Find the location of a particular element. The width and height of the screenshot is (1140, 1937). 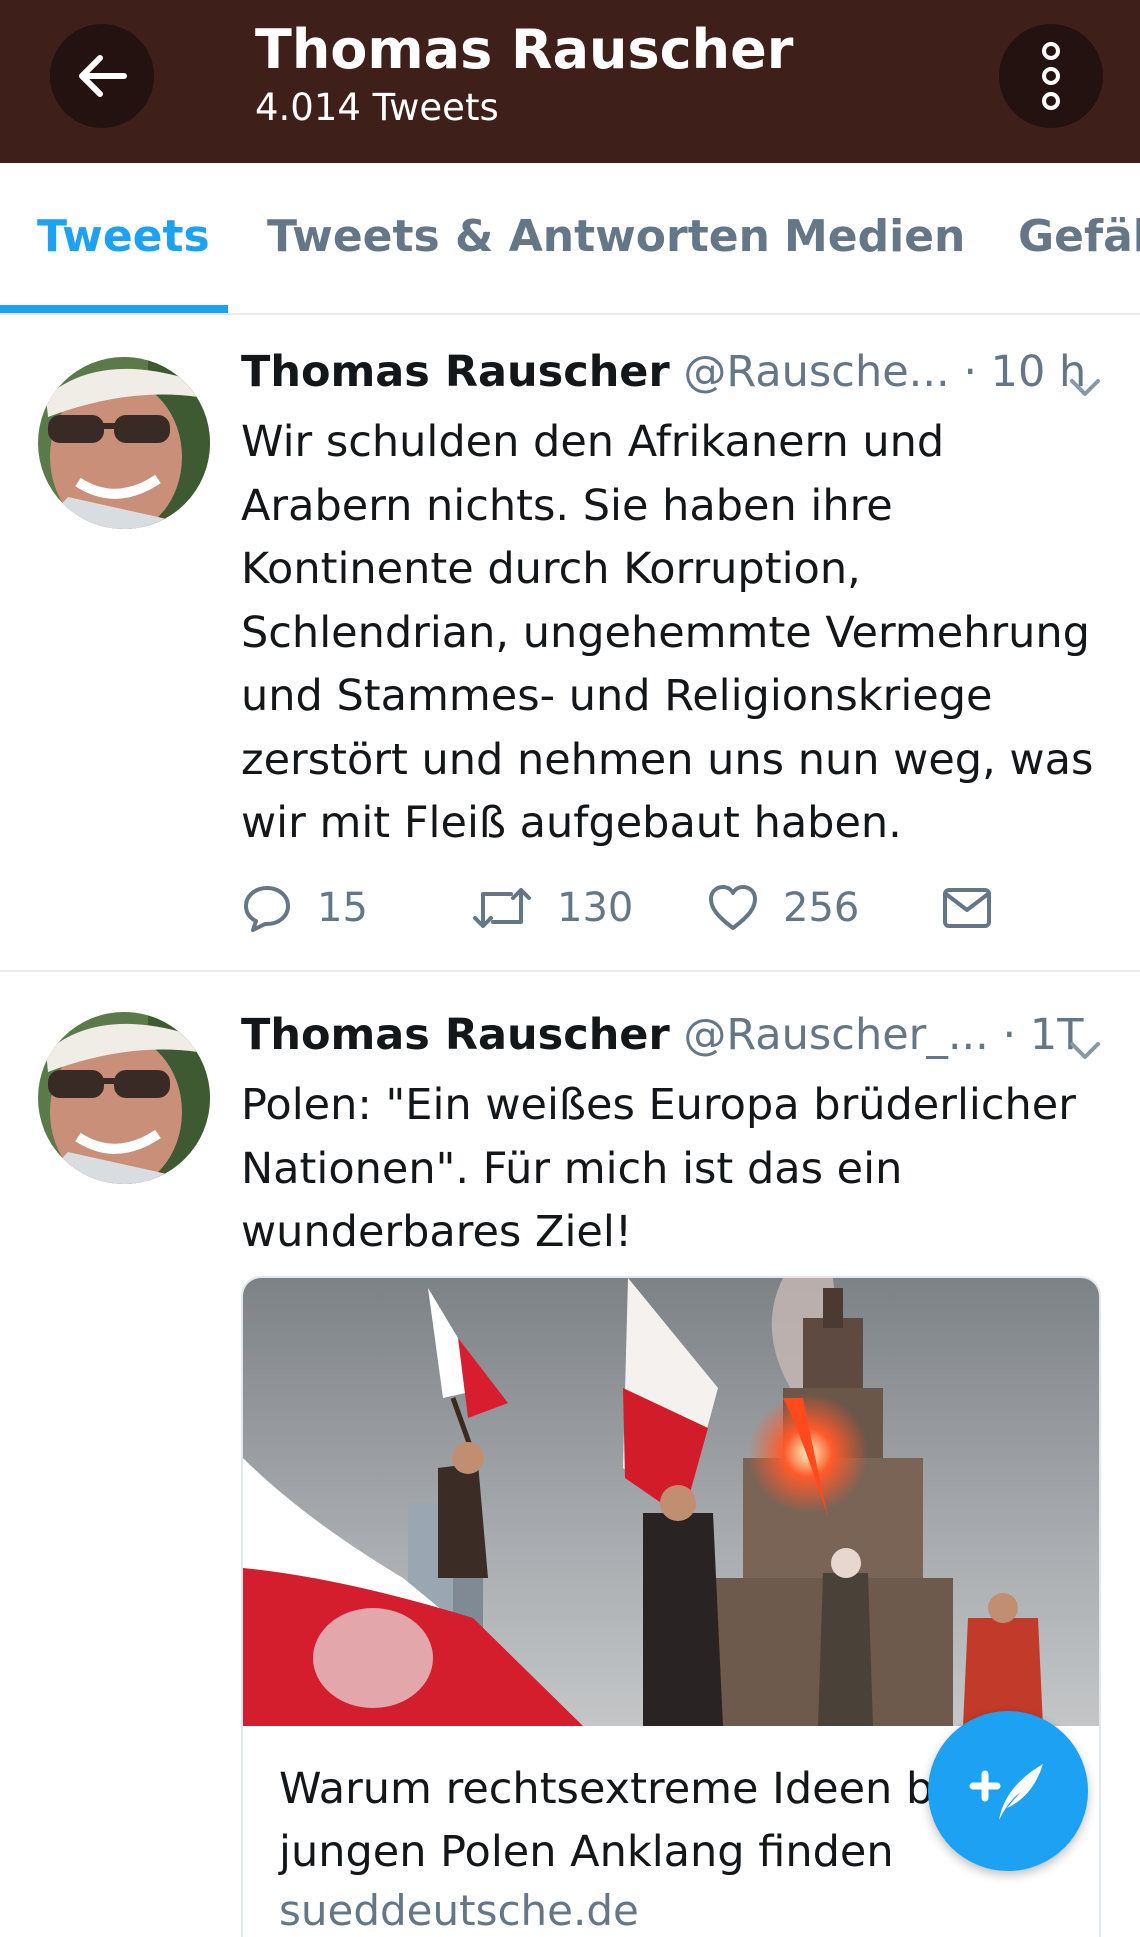

tweet-text-line: Arabern nichts. Sie haben ihre is located at coordinates (567, 505).